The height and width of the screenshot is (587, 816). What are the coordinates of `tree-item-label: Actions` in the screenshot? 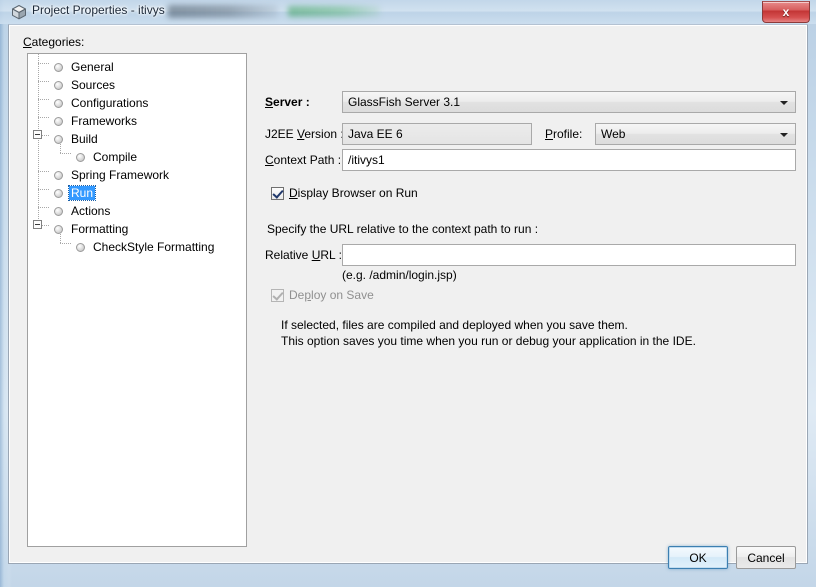 It's located at (91, 211).